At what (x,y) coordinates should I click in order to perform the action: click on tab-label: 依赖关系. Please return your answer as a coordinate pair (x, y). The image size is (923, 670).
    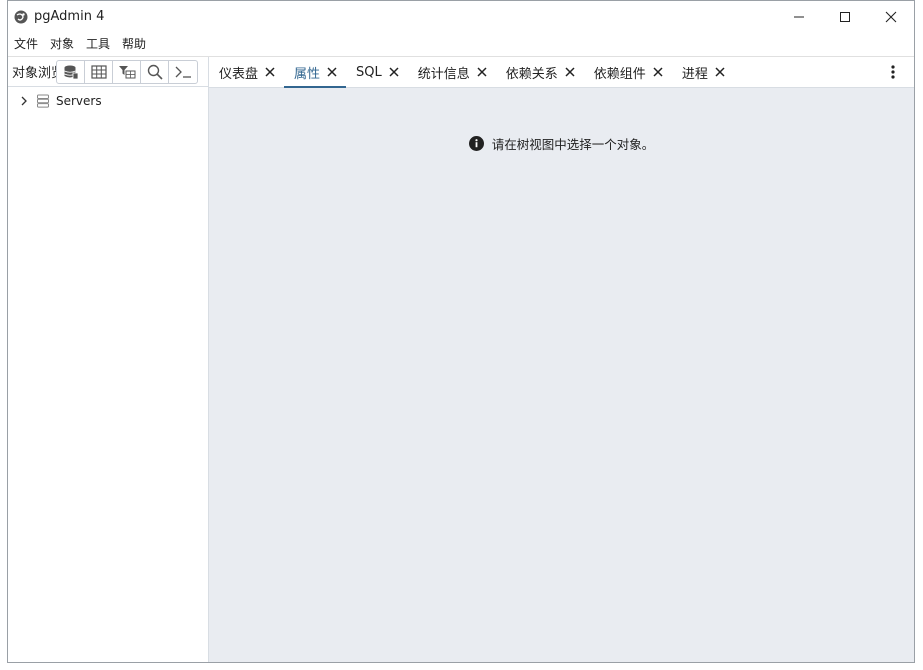
    Looking at the image, I should click on (531, 74).